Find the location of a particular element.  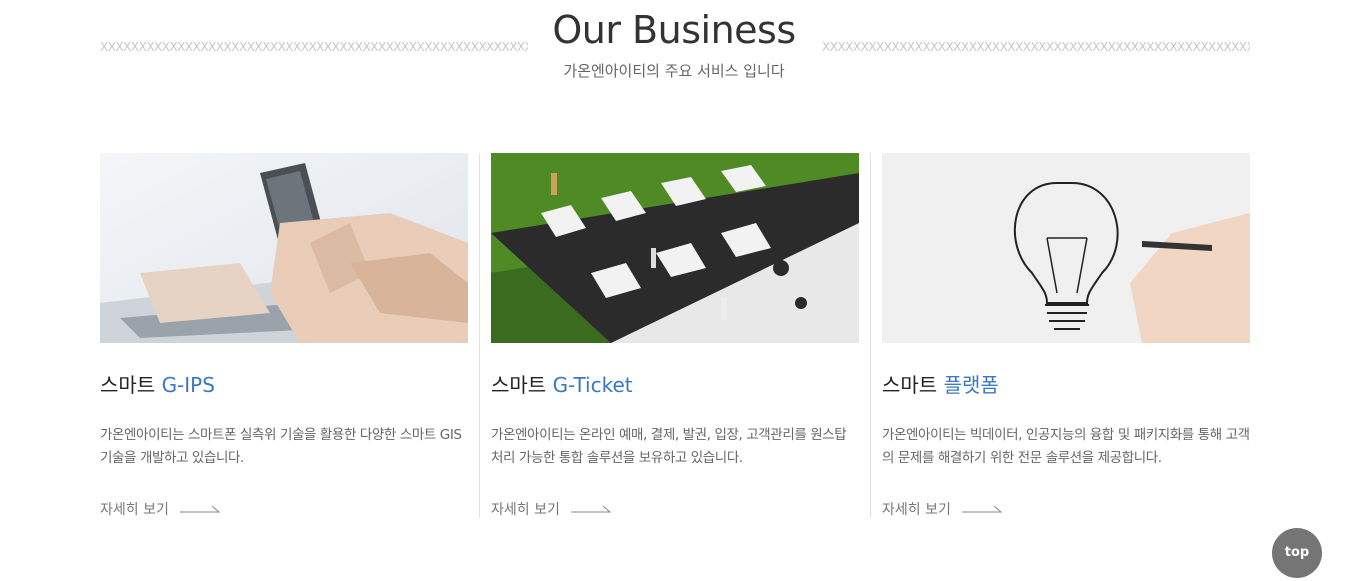

card-title-accent: 플랫폼 is located at coordinates (971, 385).